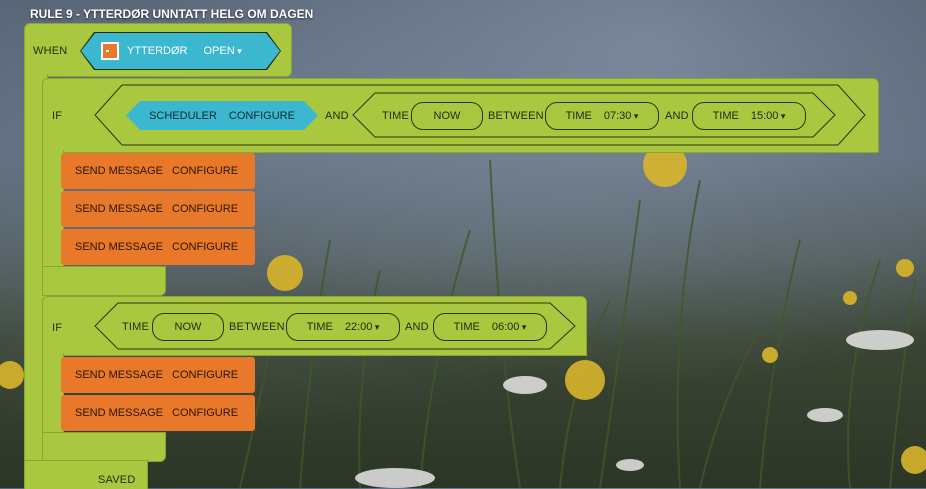 The width and height of the screenshot is (926, 489). What do you see at coordinates (104, 281) in the screenshot?
I see `if-block-1-foot` at bounding box center [104, 281].